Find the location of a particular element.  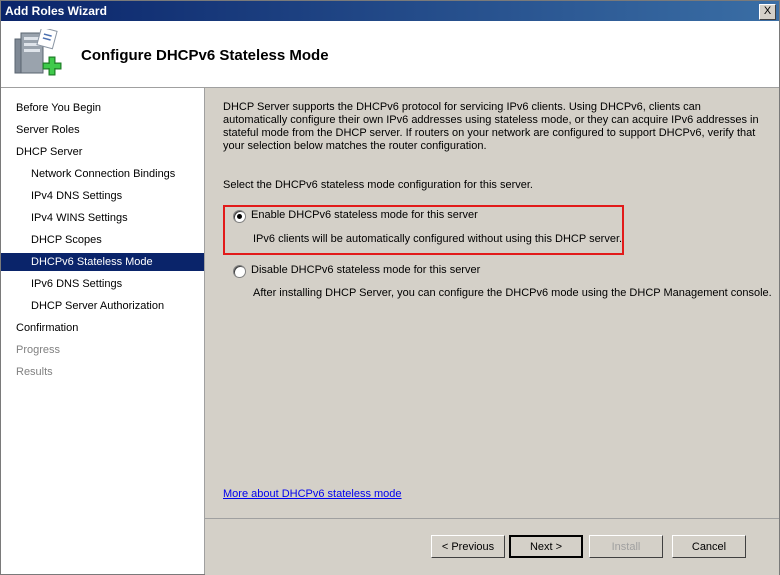

step-results: Results is located at coordinates (34, 372).